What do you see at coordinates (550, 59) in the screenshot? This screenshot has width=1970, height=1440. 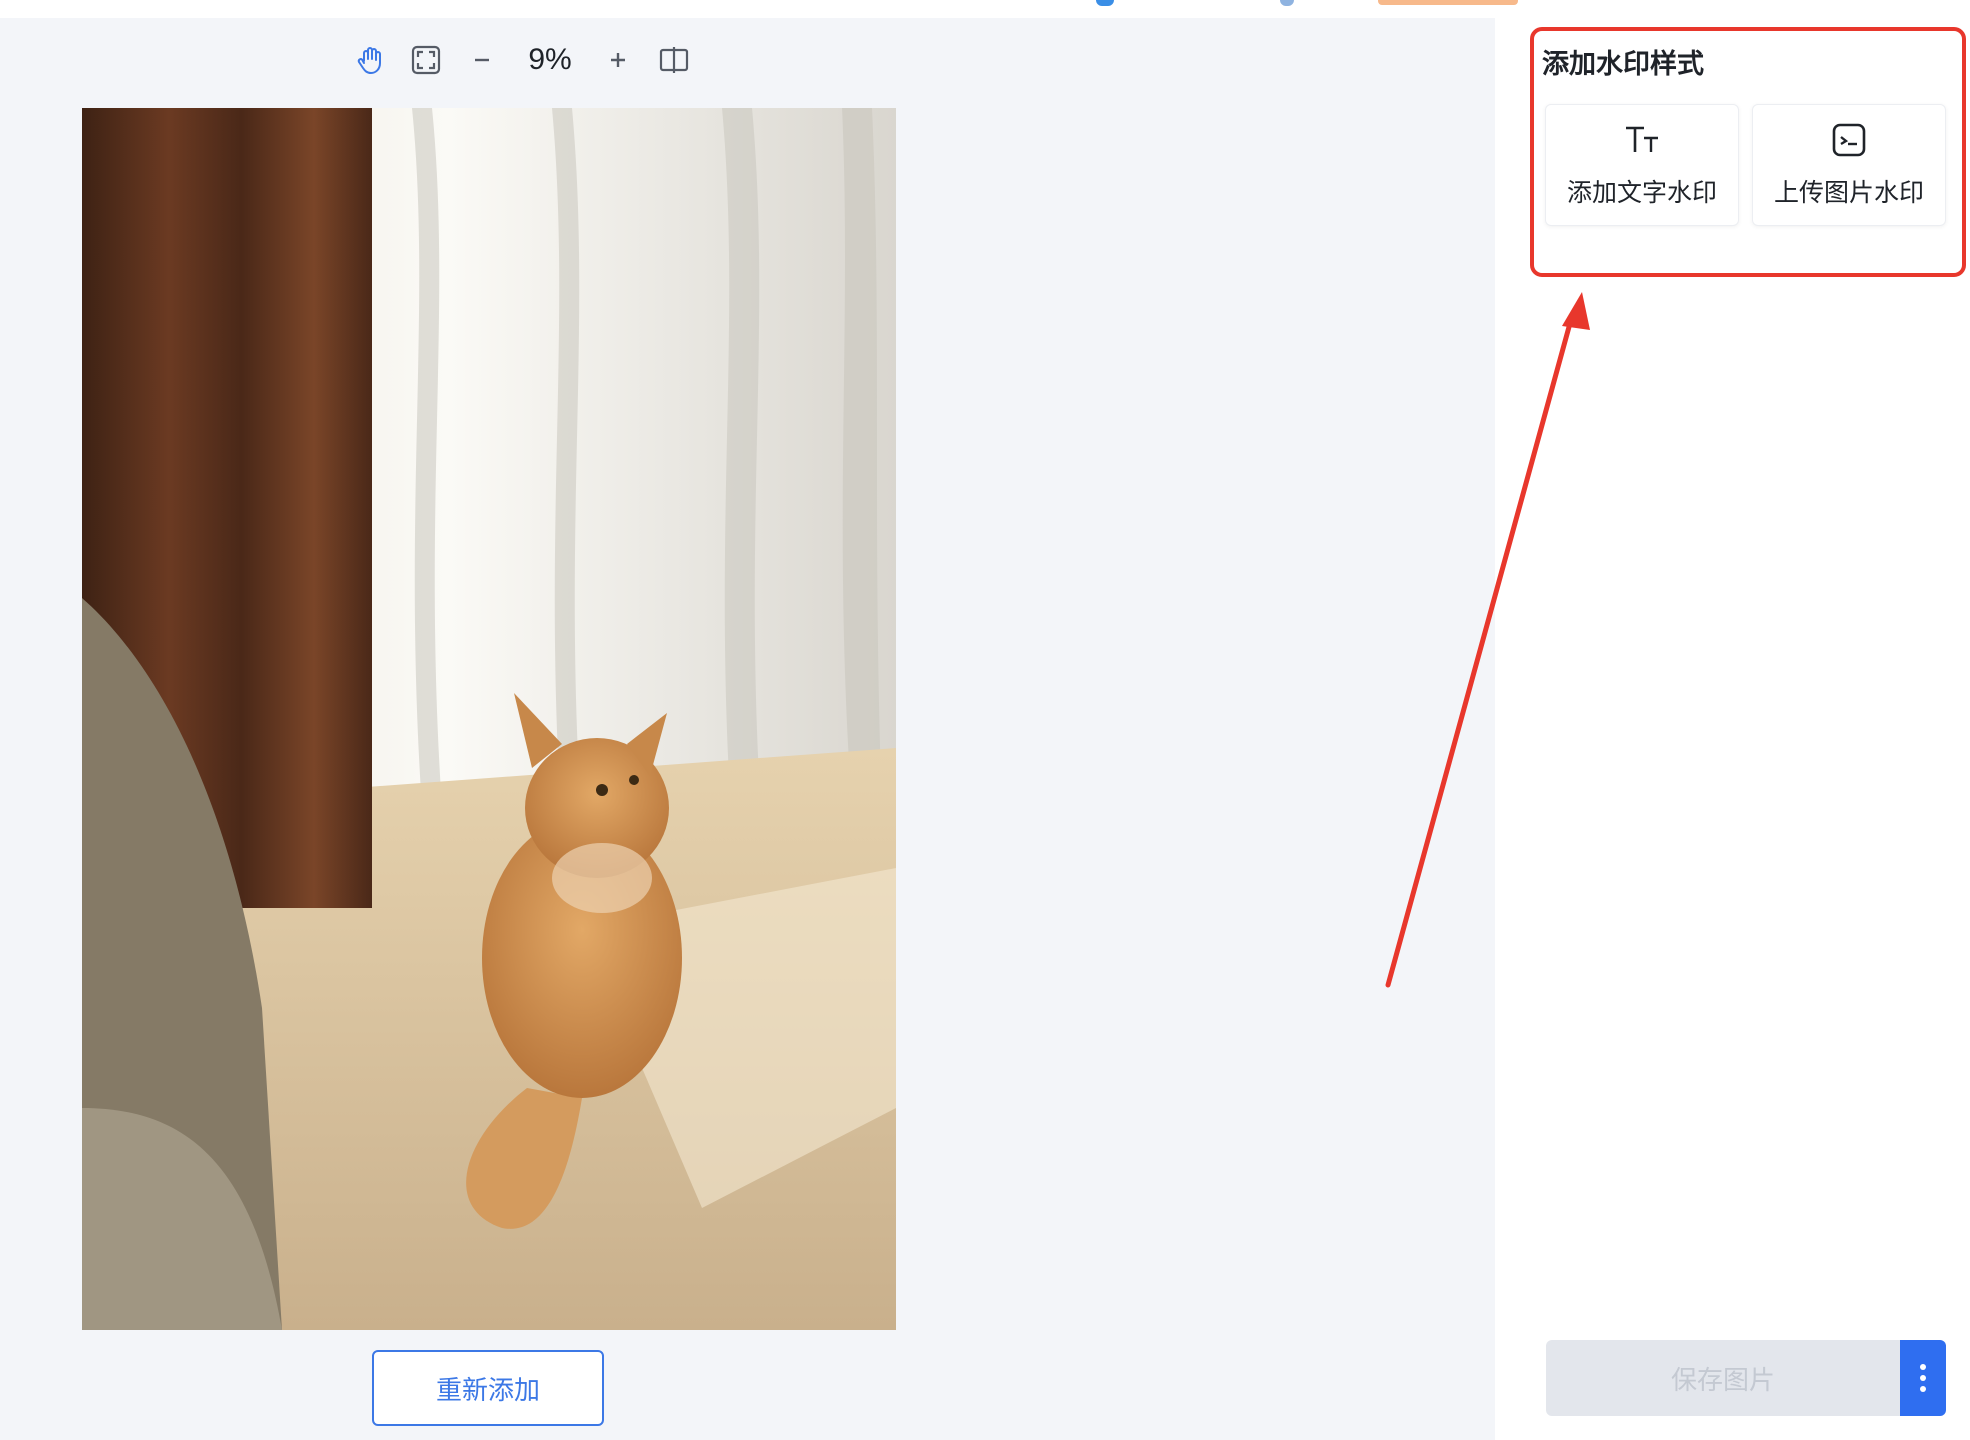 I see `zoom-level: 9%` at bounding box center [550, 59].